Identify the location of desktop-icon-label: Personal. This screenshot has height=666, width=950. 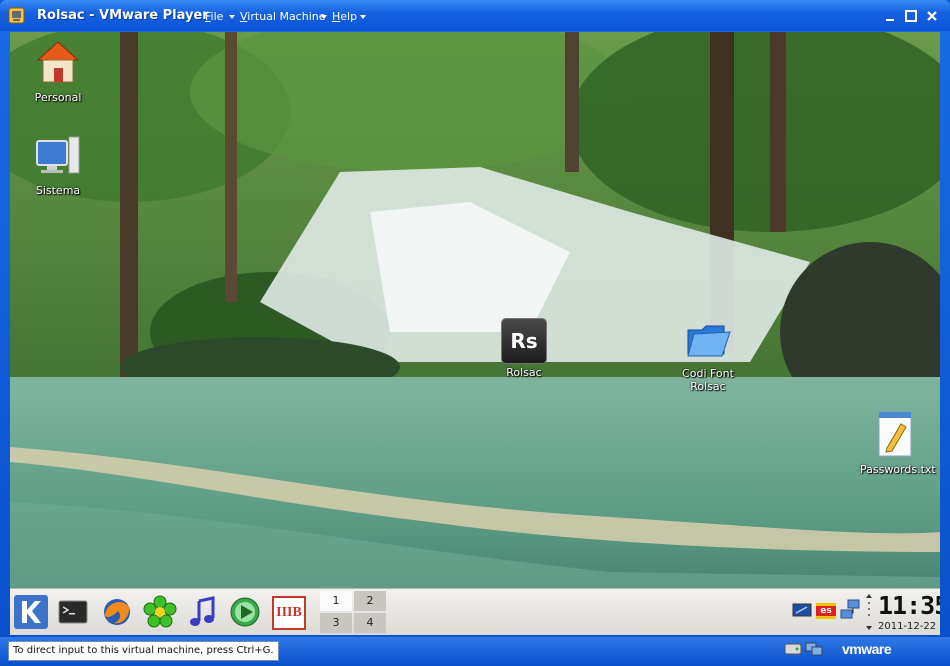
(58, 97).